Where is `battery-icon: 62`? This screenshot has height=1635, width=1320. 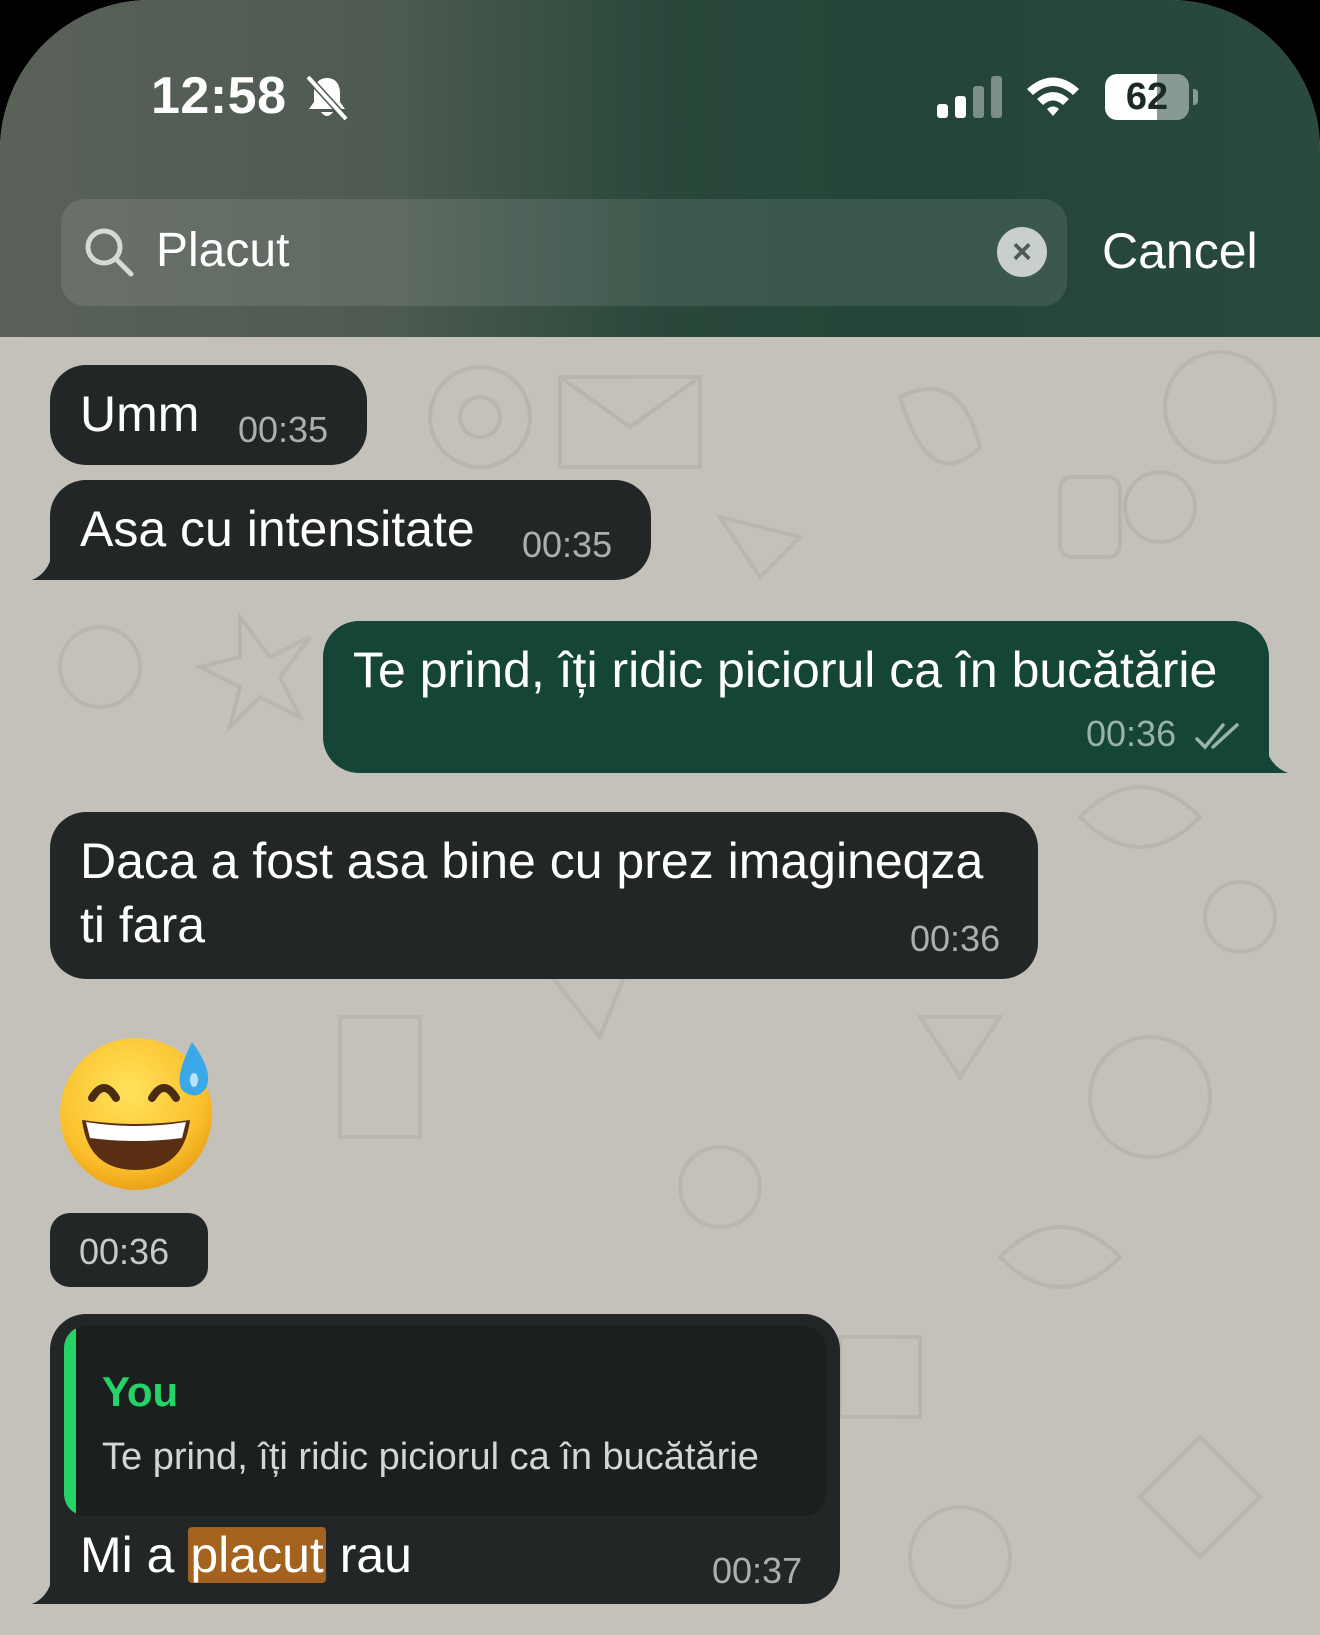 battery-icon: 62 is located at coordinates (1151, 97).